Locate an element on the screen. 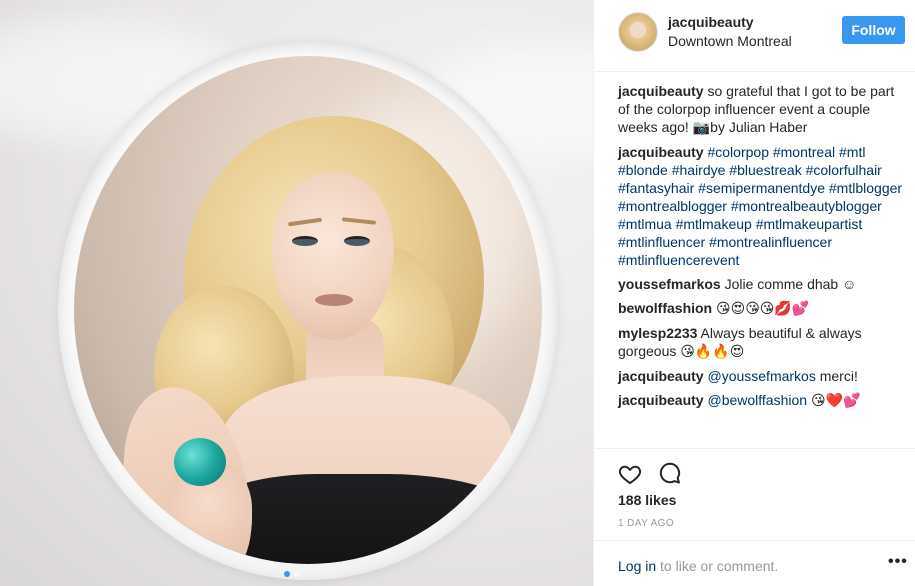  divider is located at coordinates (754, 448).